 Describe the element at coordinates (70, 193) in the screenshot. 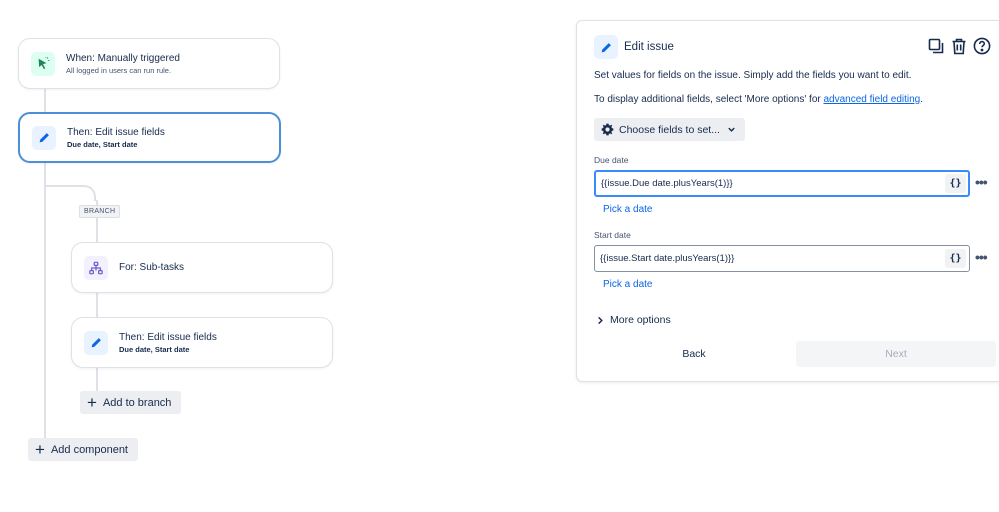

I see `branch-connector` at that location.